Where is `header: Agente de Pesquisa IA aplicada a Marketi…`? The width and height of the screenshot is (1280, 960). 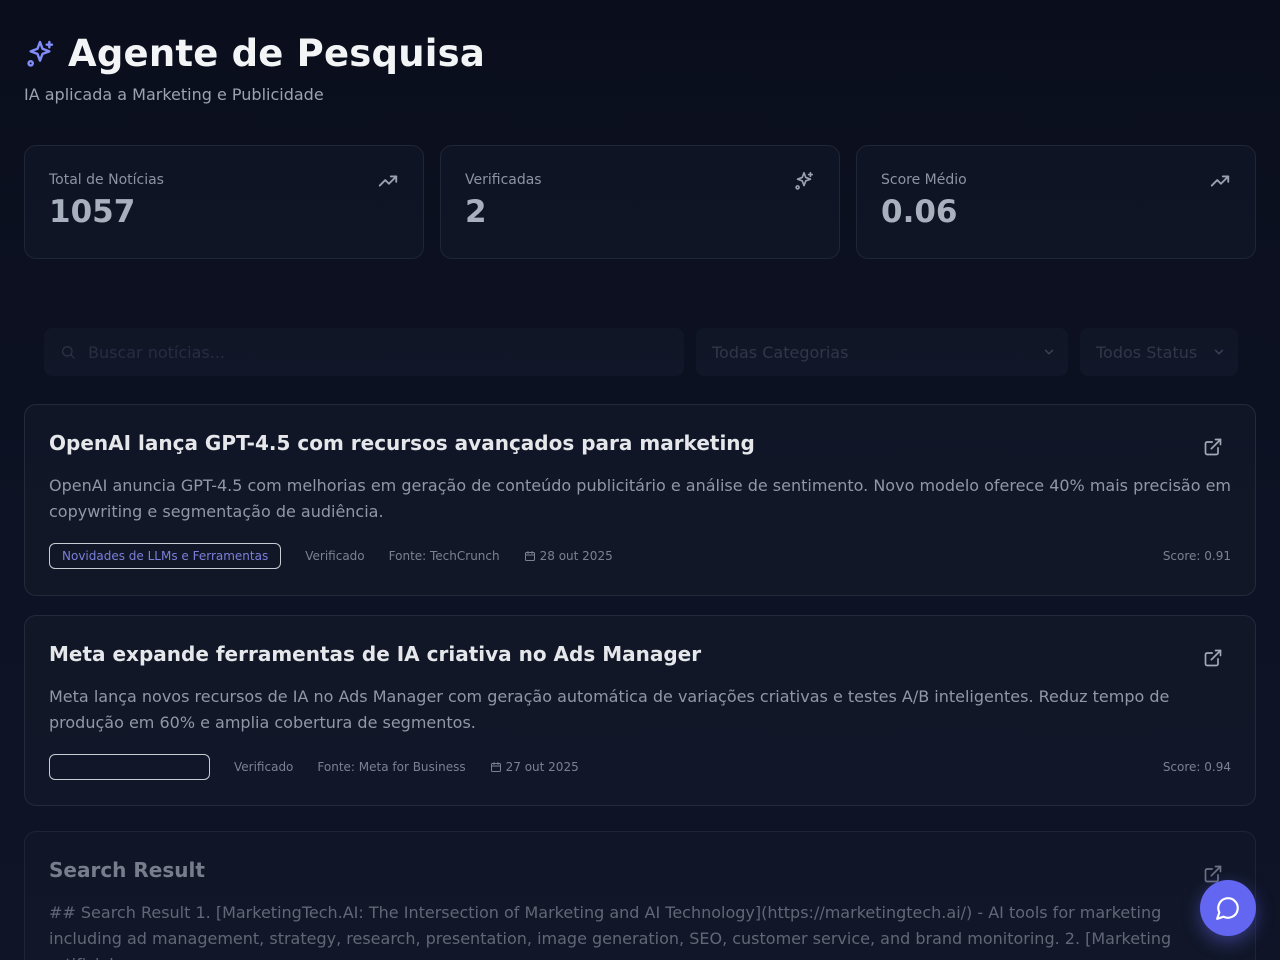 header: Agente de Pesquisa IA aplicada a Marketi… is located at coordinates (254, 68).